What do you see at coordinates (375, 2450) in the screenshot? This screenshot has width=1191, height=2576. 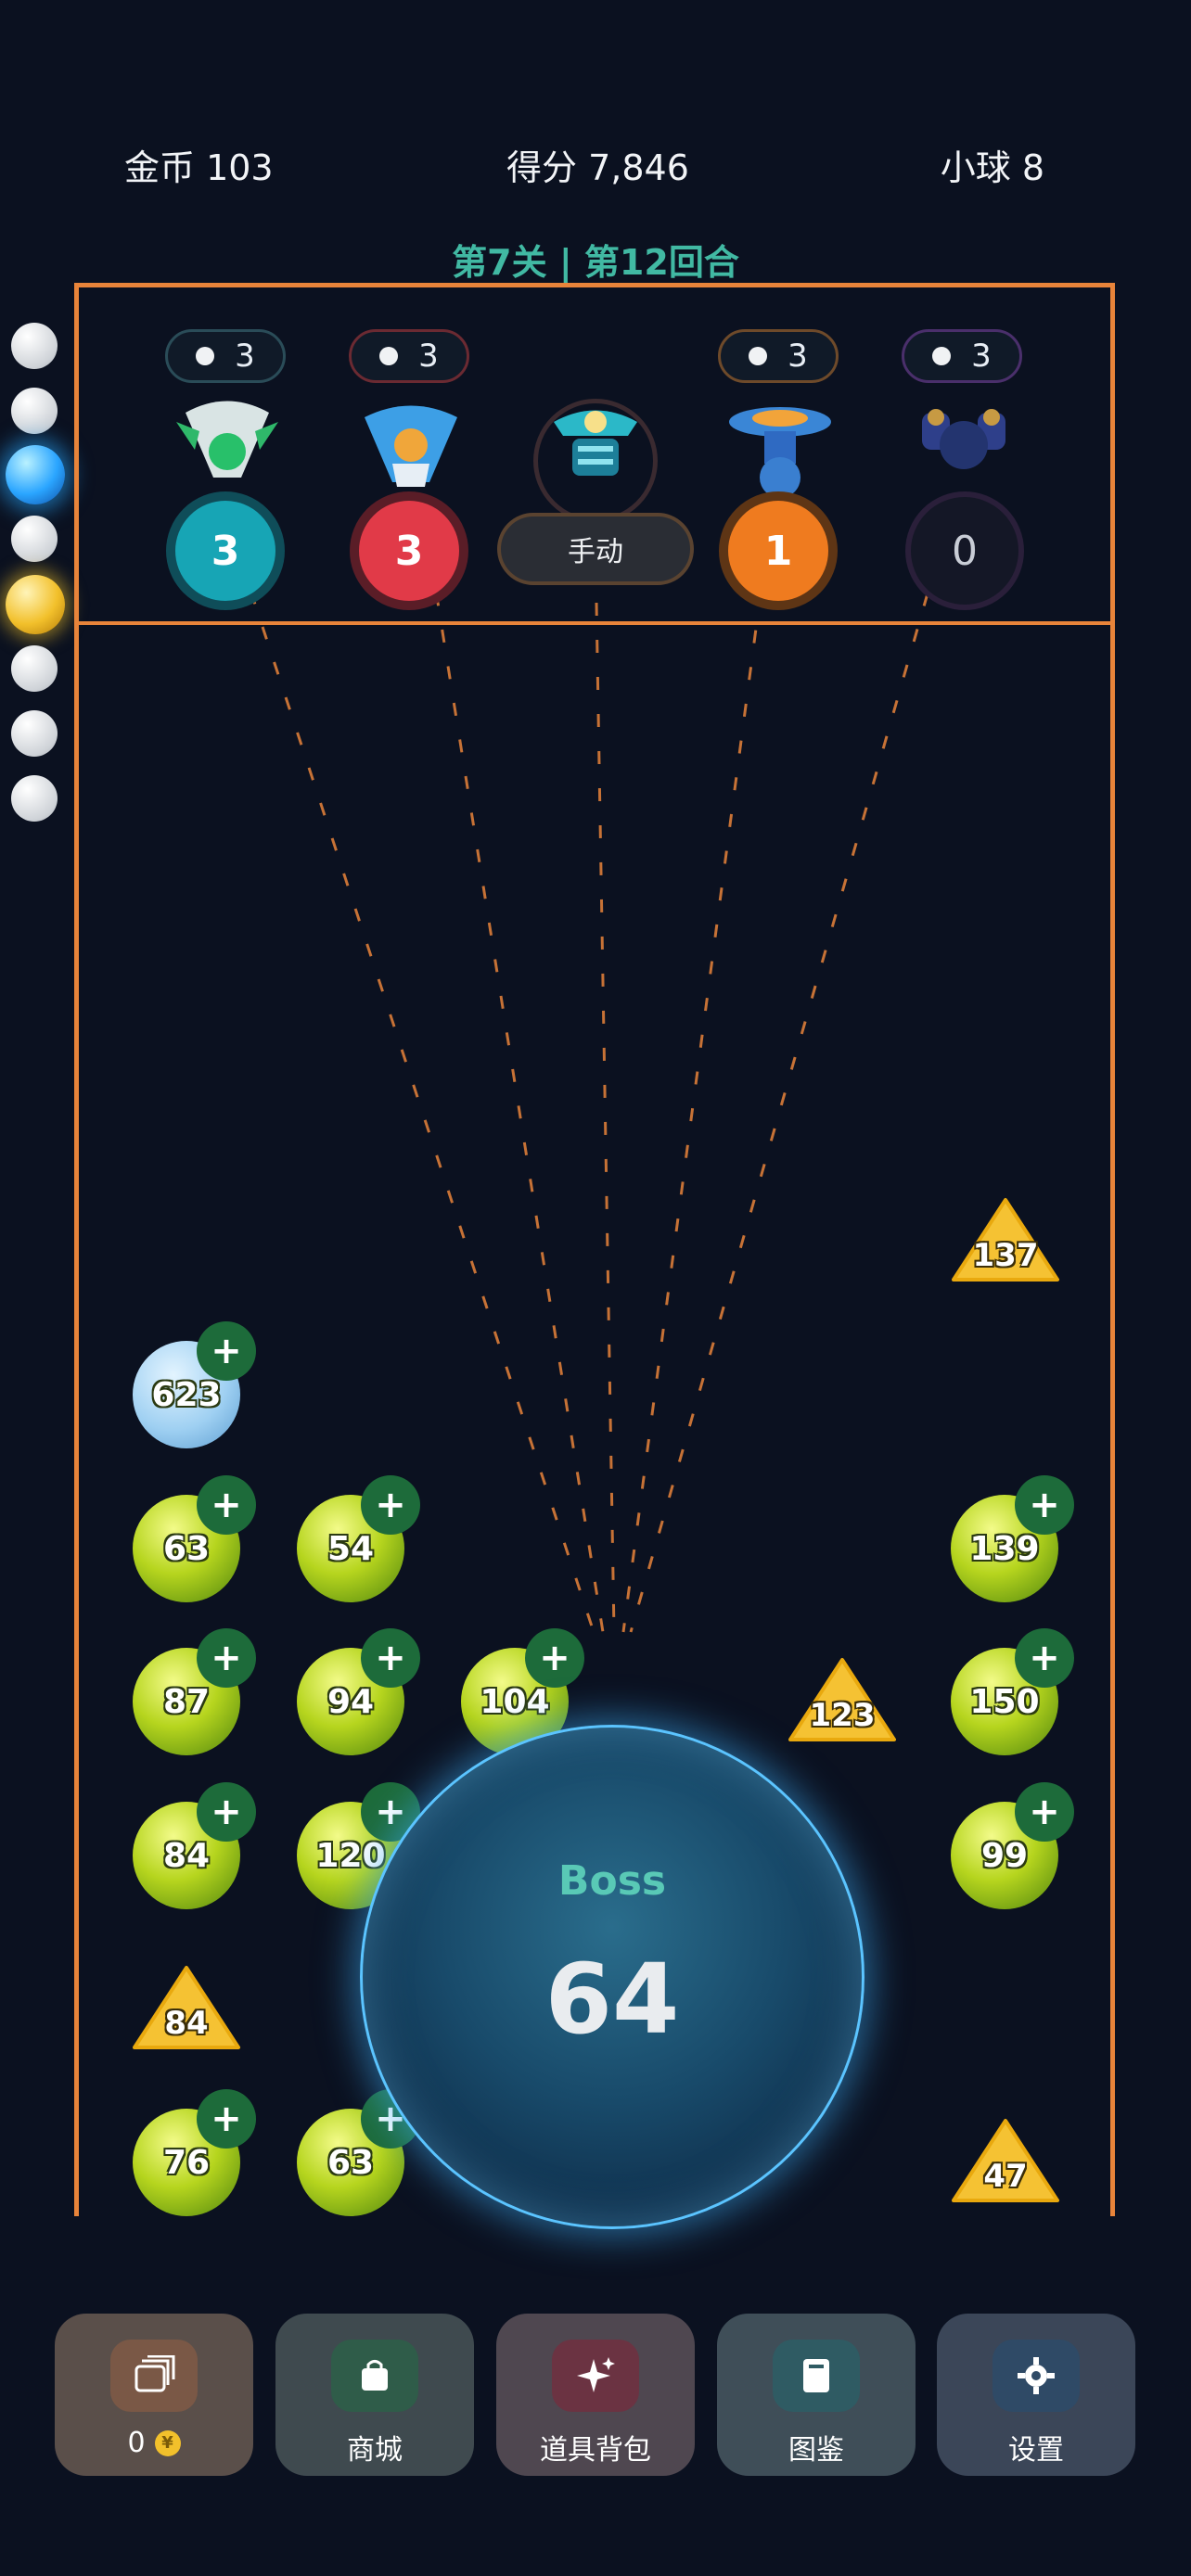 I see `shop-label: 商城` at bounding box center [375, 2450].